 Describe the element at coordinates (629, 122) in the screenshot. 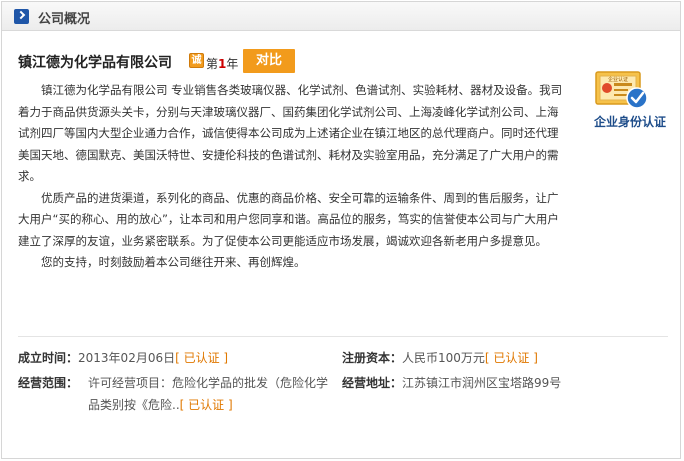

I see `certification-label: 企业身份认证` at that location.